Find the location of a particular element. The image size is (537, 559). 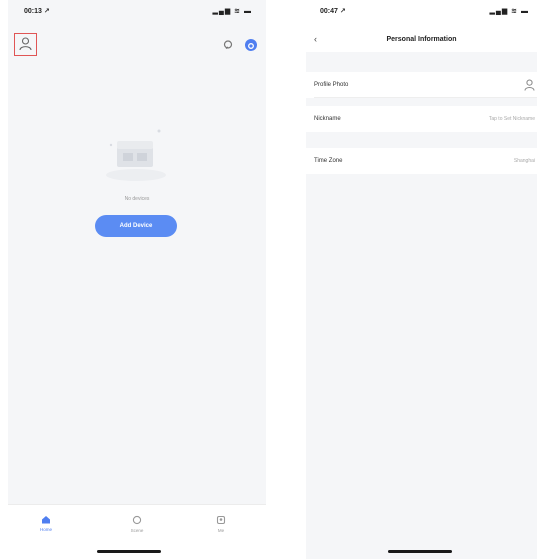

nickname-value: Tap to Set Nickname is located at coordinates (511, 119).